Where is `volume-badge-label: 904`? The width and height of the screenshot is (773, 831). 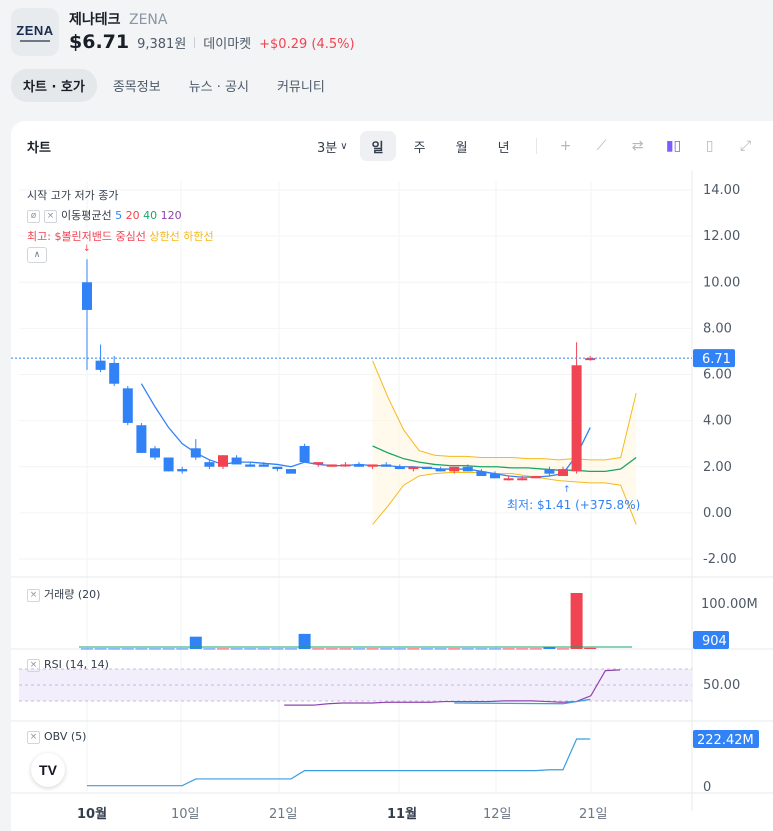 volume-badge-label: 904 is located at coordinates (714, 641).